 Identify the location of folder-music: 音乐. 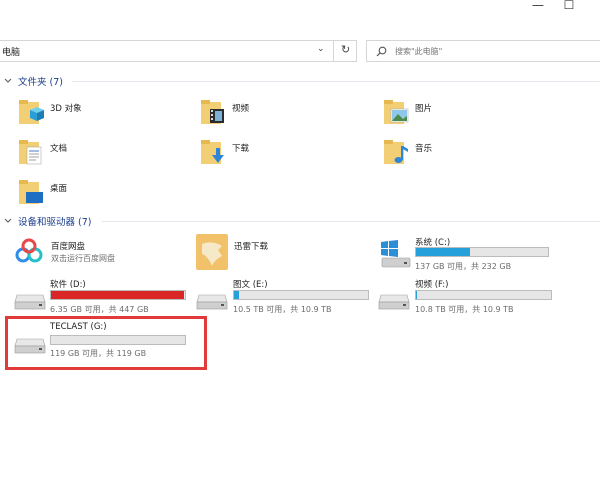
(458, 154).